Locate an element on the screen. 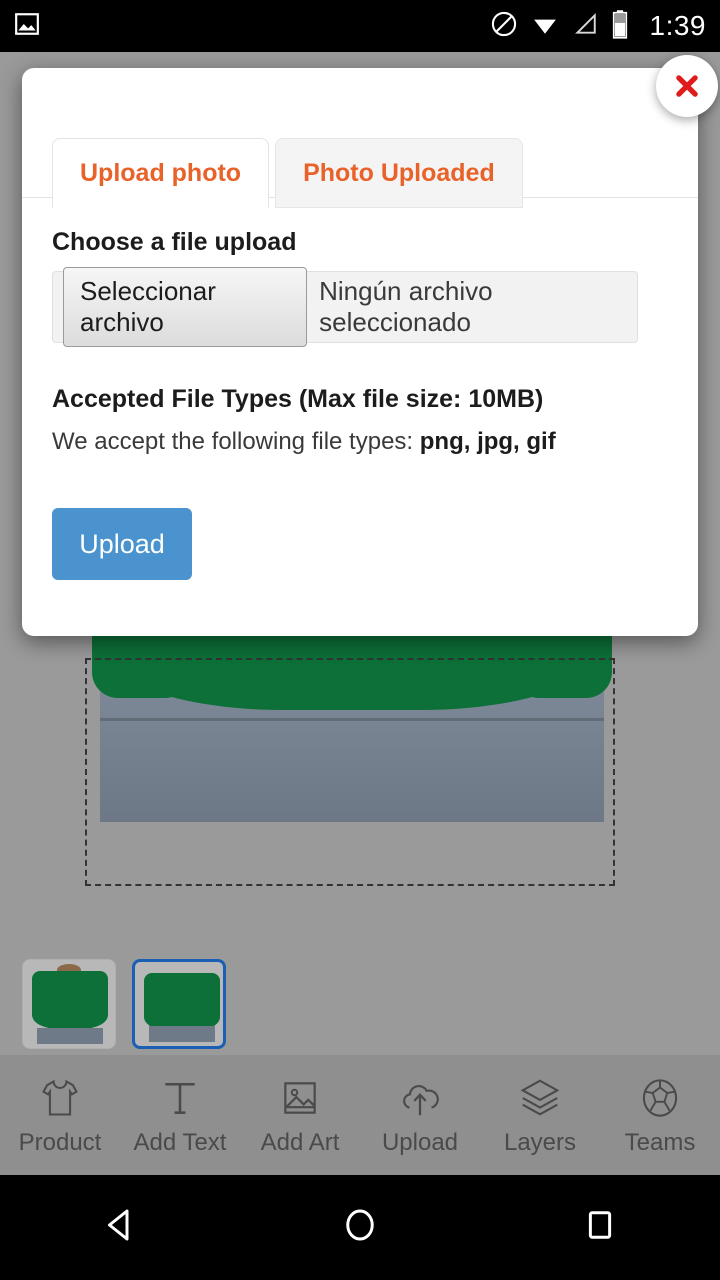 The image size is (720, 1280). status-bar-clock: 1:39 is located at coordinates (677, 25).